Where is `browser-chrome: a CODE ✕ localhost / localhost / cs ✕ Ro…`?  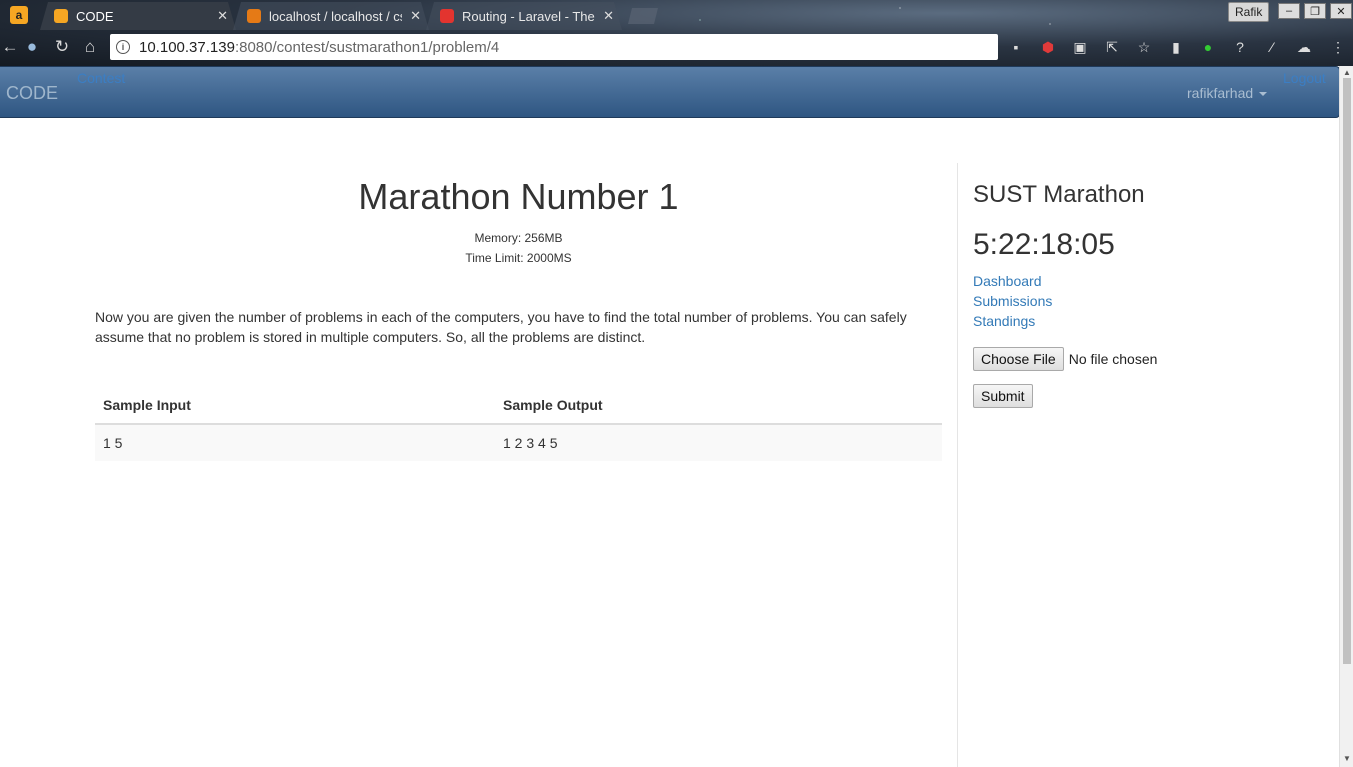
browser-chrome: a CODE ✕ localhost / localhost / cs ✕ Ro… is located at coordinates (676, 33).